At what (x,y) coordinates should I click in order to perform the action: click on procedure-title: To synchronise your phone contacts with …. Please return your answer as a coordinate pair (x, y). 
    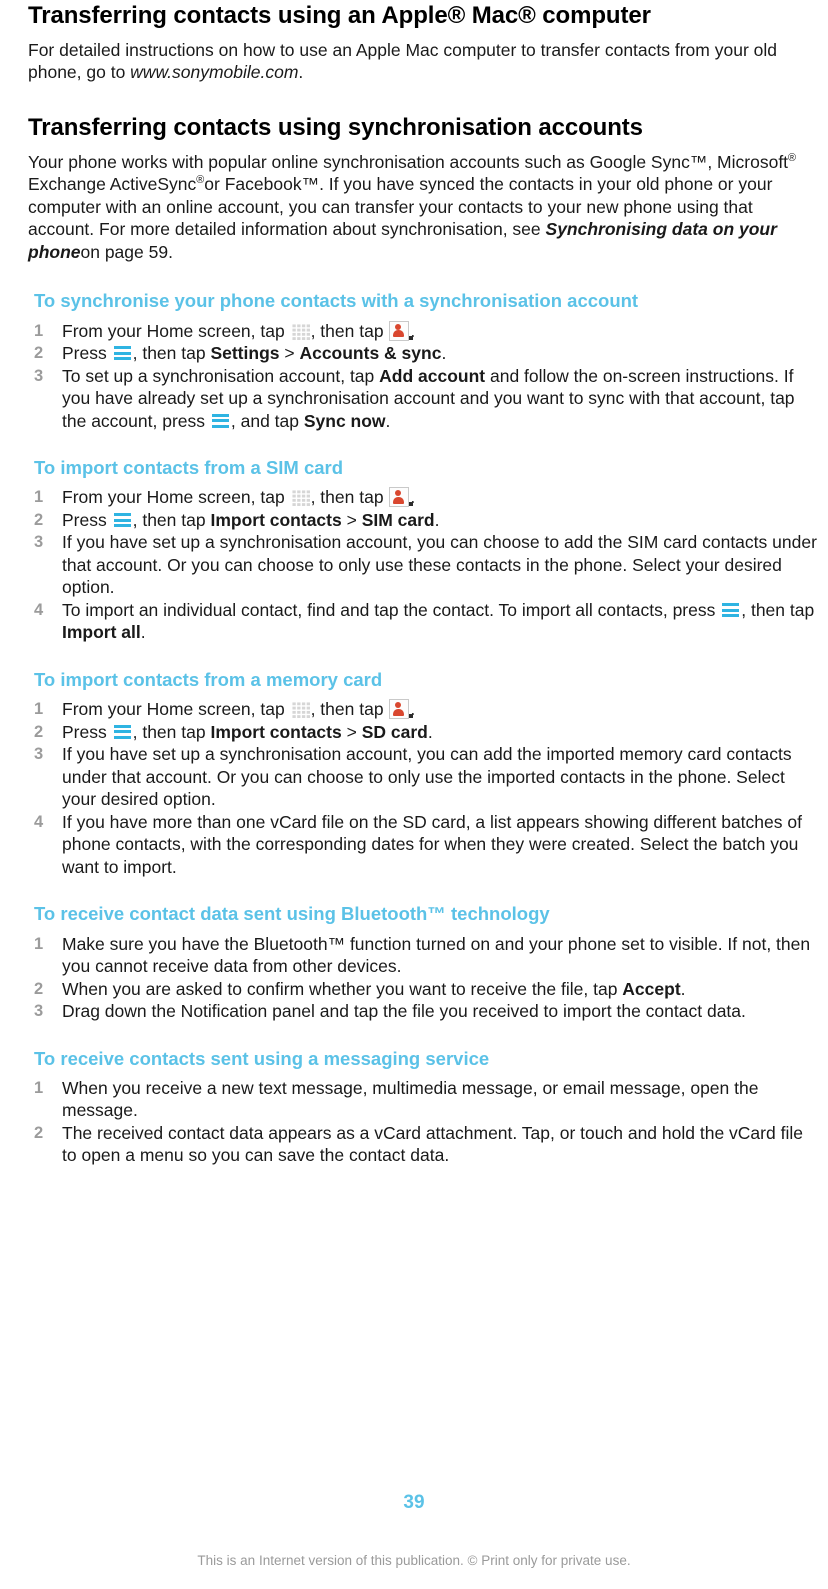
    Looking at the image, I should click on (336, 301).